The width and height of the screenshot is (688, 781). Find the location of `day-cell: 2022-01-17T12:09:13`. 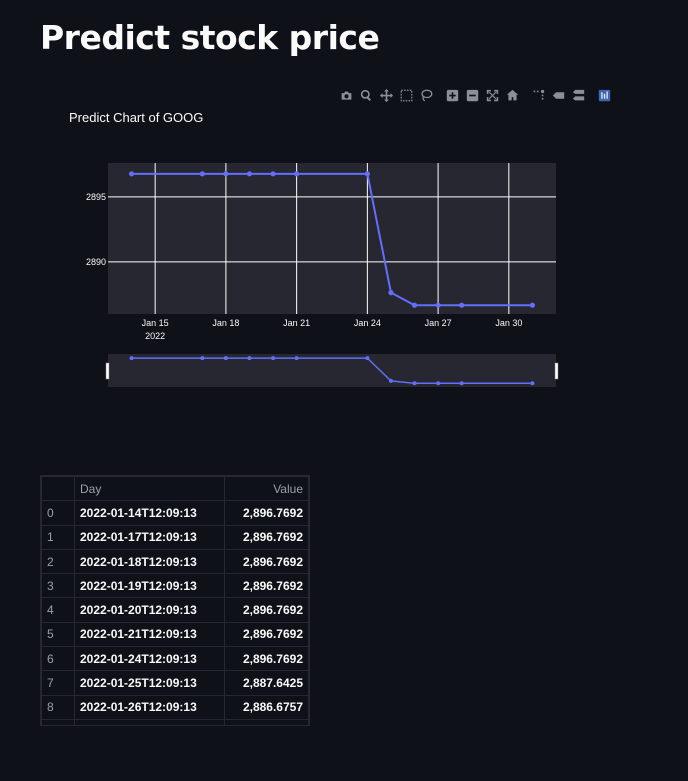

day-cell: 2022-01-17T12:09:13 is located at coordinates (149, 537).